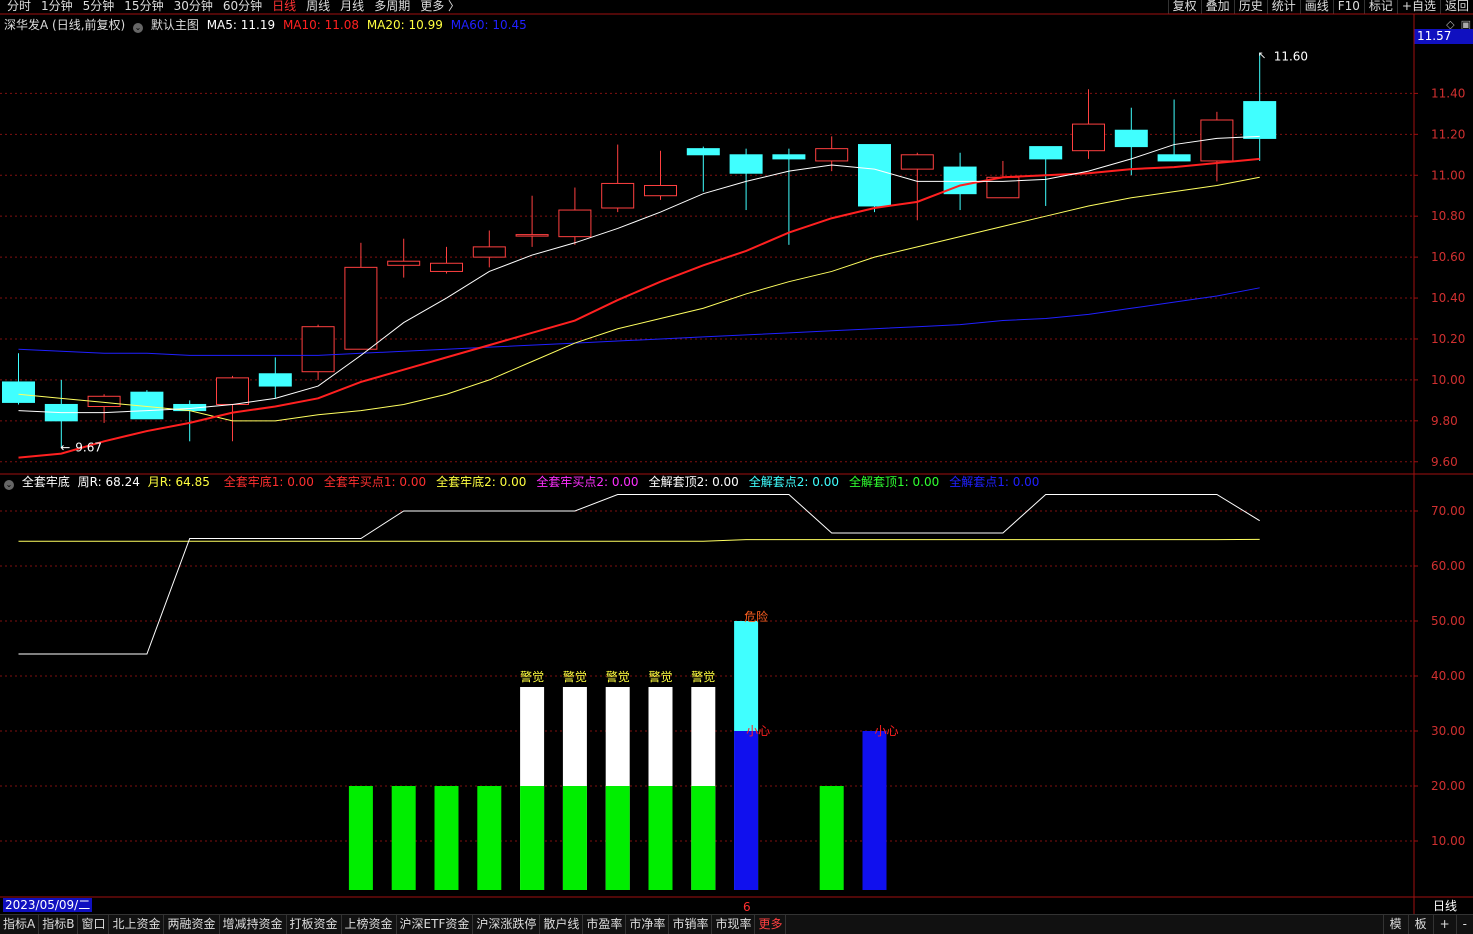 The image size is (1473, 934). What do you see at coordinates (94, 924) in the screenshot?
I see `bottom-tab-2: 窗口` at bounding box center [94, 924].